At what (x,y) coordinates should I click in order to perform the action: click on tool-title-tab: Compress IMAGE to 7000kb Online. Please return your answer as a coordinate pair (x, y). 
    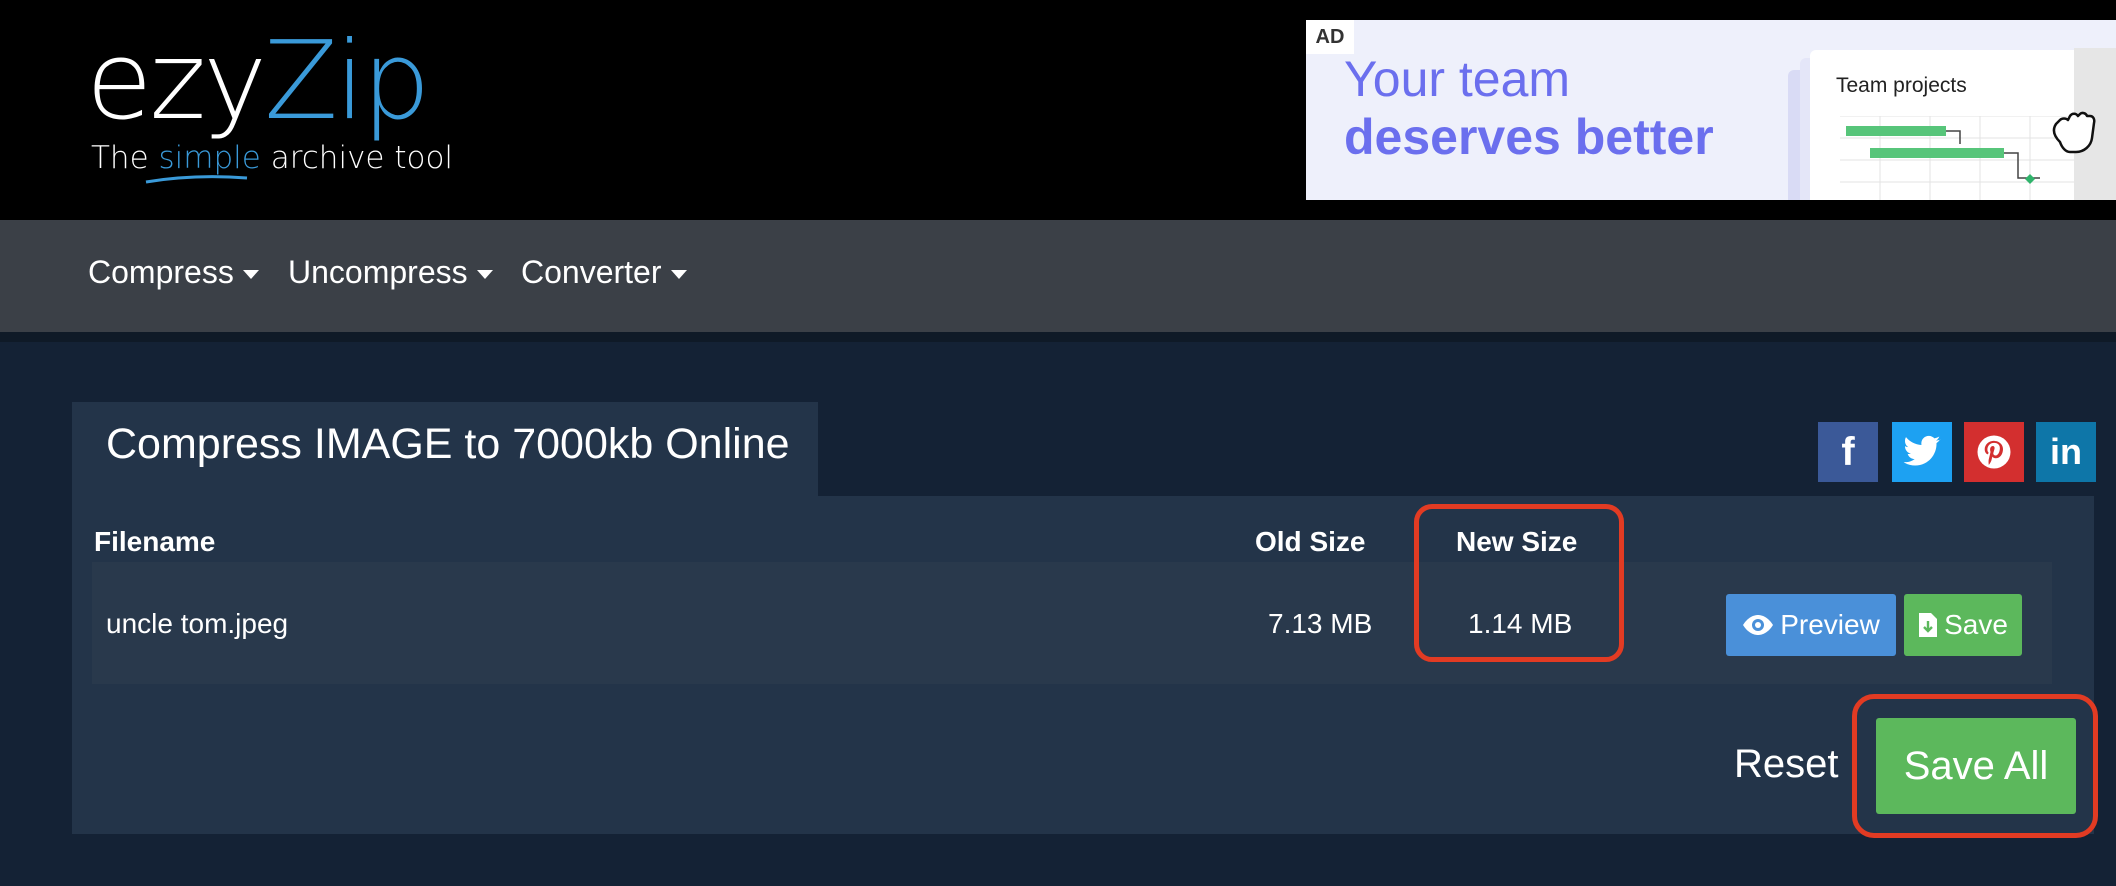
    Looking at the image, I should click on (445, 450).